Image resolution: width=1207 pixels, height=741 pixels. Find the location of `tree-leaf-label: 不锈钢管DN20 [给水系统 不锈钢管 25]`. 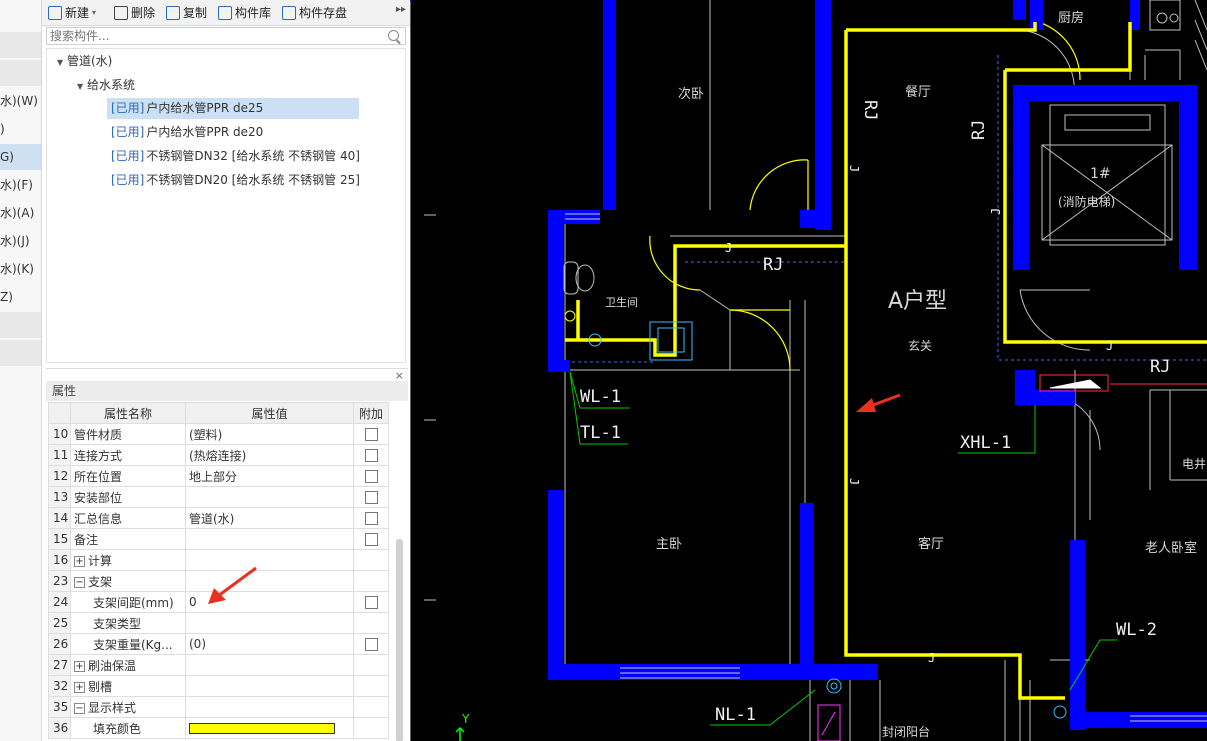

tree-leaf-label: 不锈钢管DN20 [给水系统 不锈钢管 25] is located at coordinates (253, 180).